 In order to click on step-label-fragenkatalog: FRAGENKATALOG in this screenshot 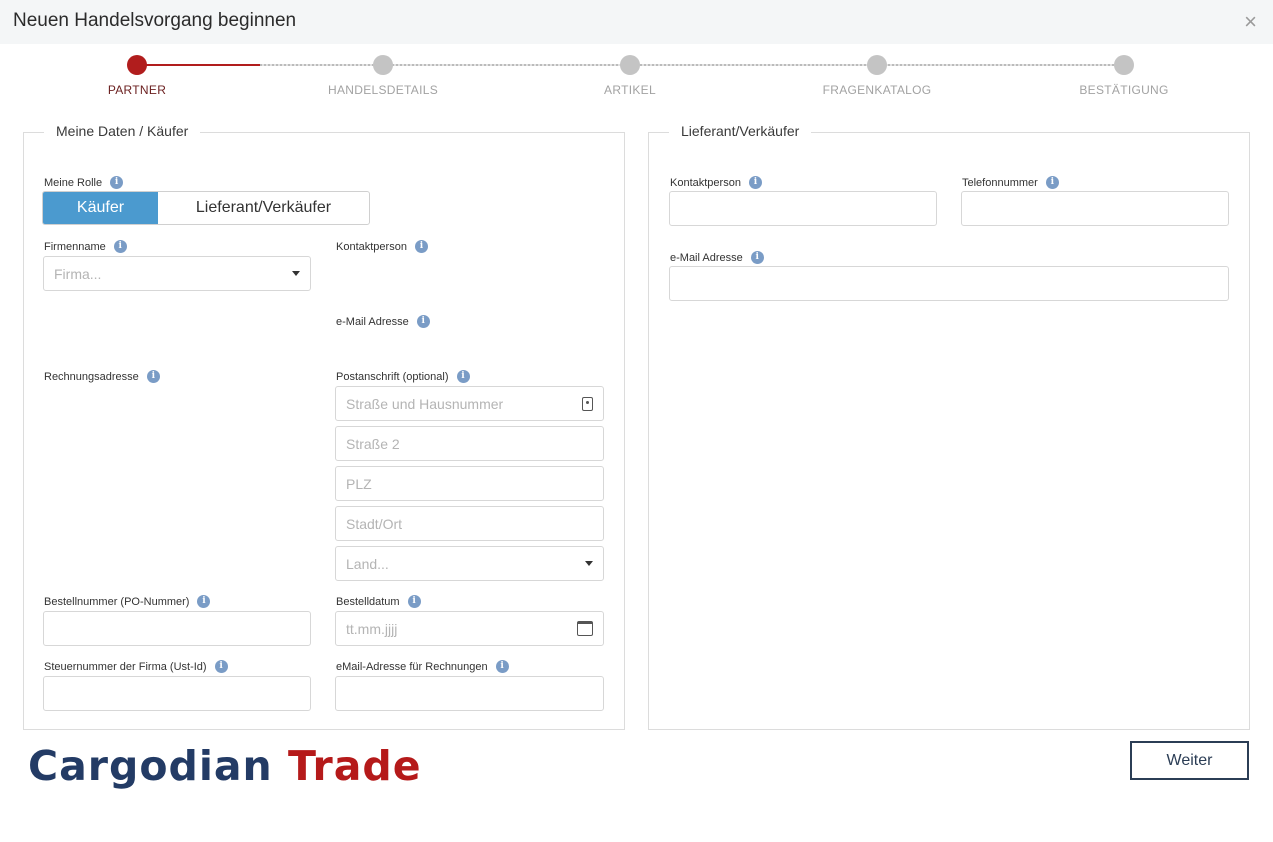, I will do `click(877, 90)`.